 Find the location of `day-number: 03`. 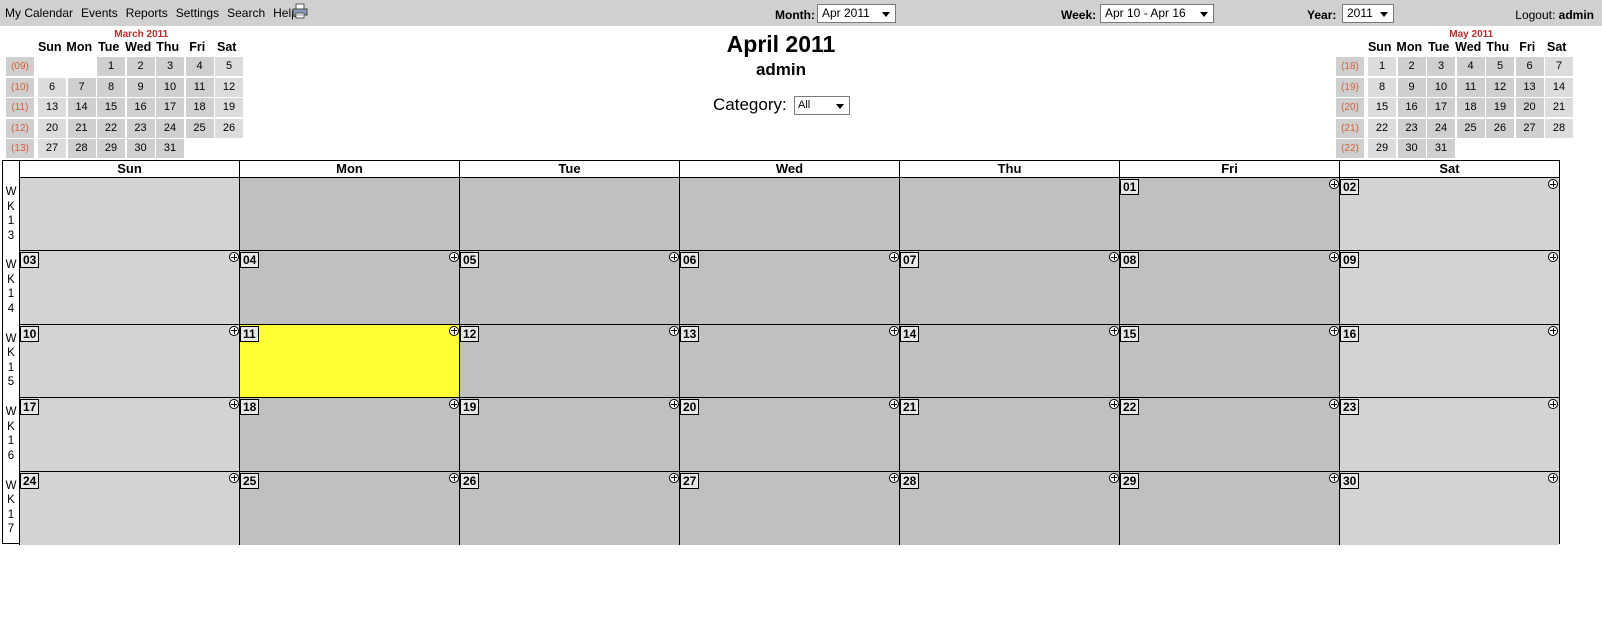

day-number: 03 is located at coordinates (30, 260).